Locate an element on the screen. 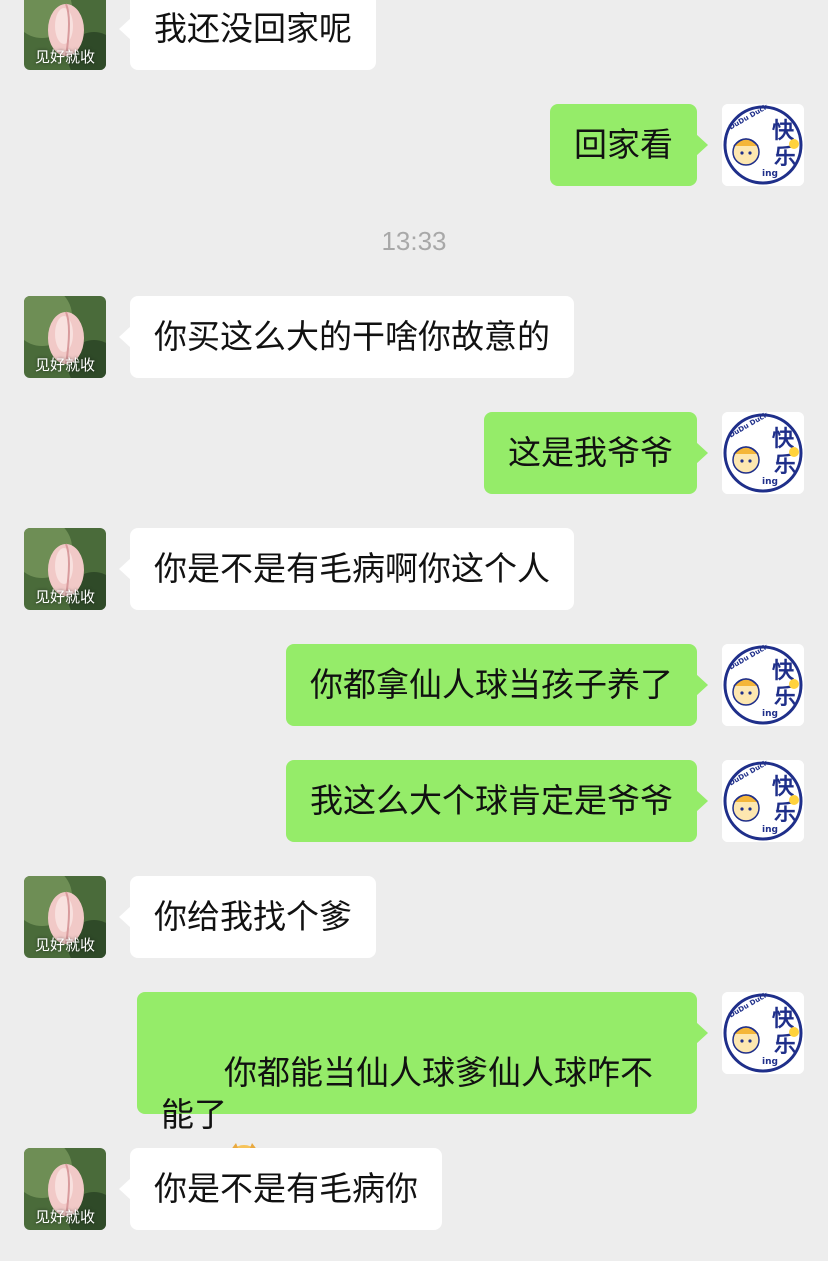  message-bubble: 我这么大个球肯定是爷爷 is located at coordinates (497, 801).